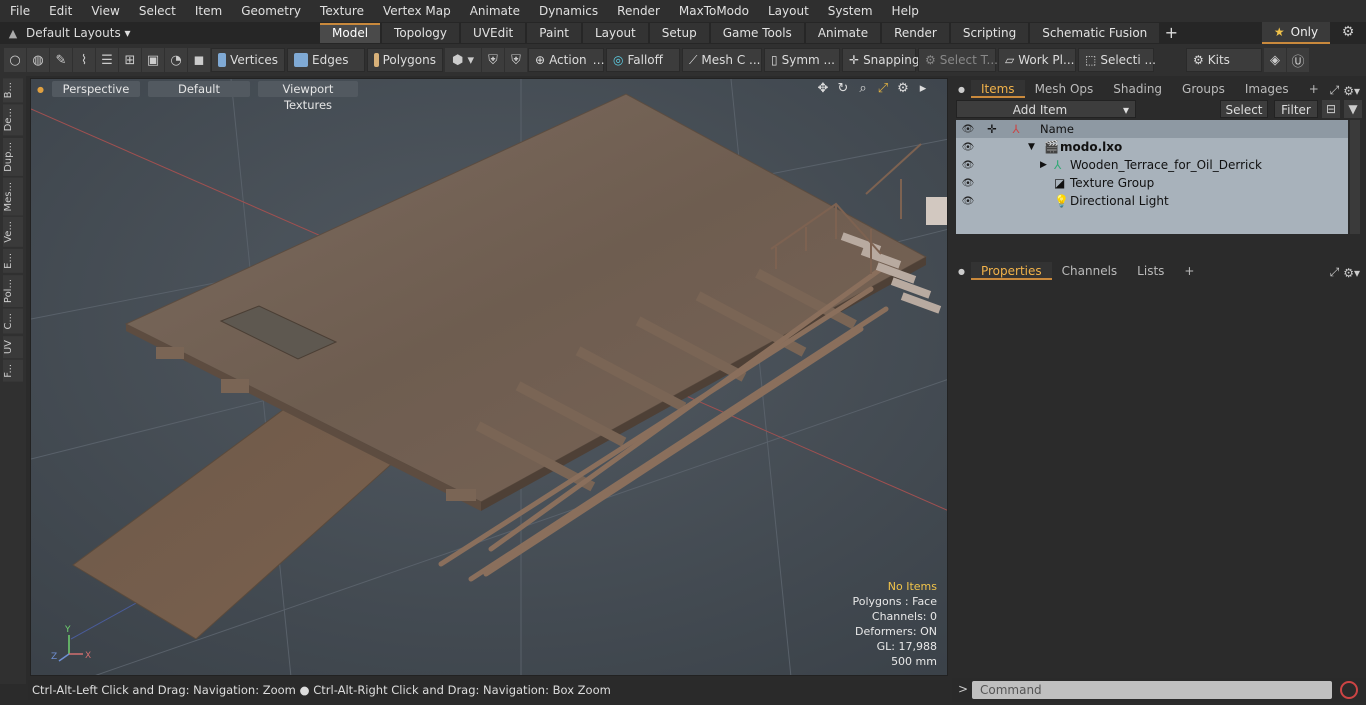 The image size is (1366, 705). I want to click on viewport-textures-dropdown: Viewport Textures, so click(307, 96).